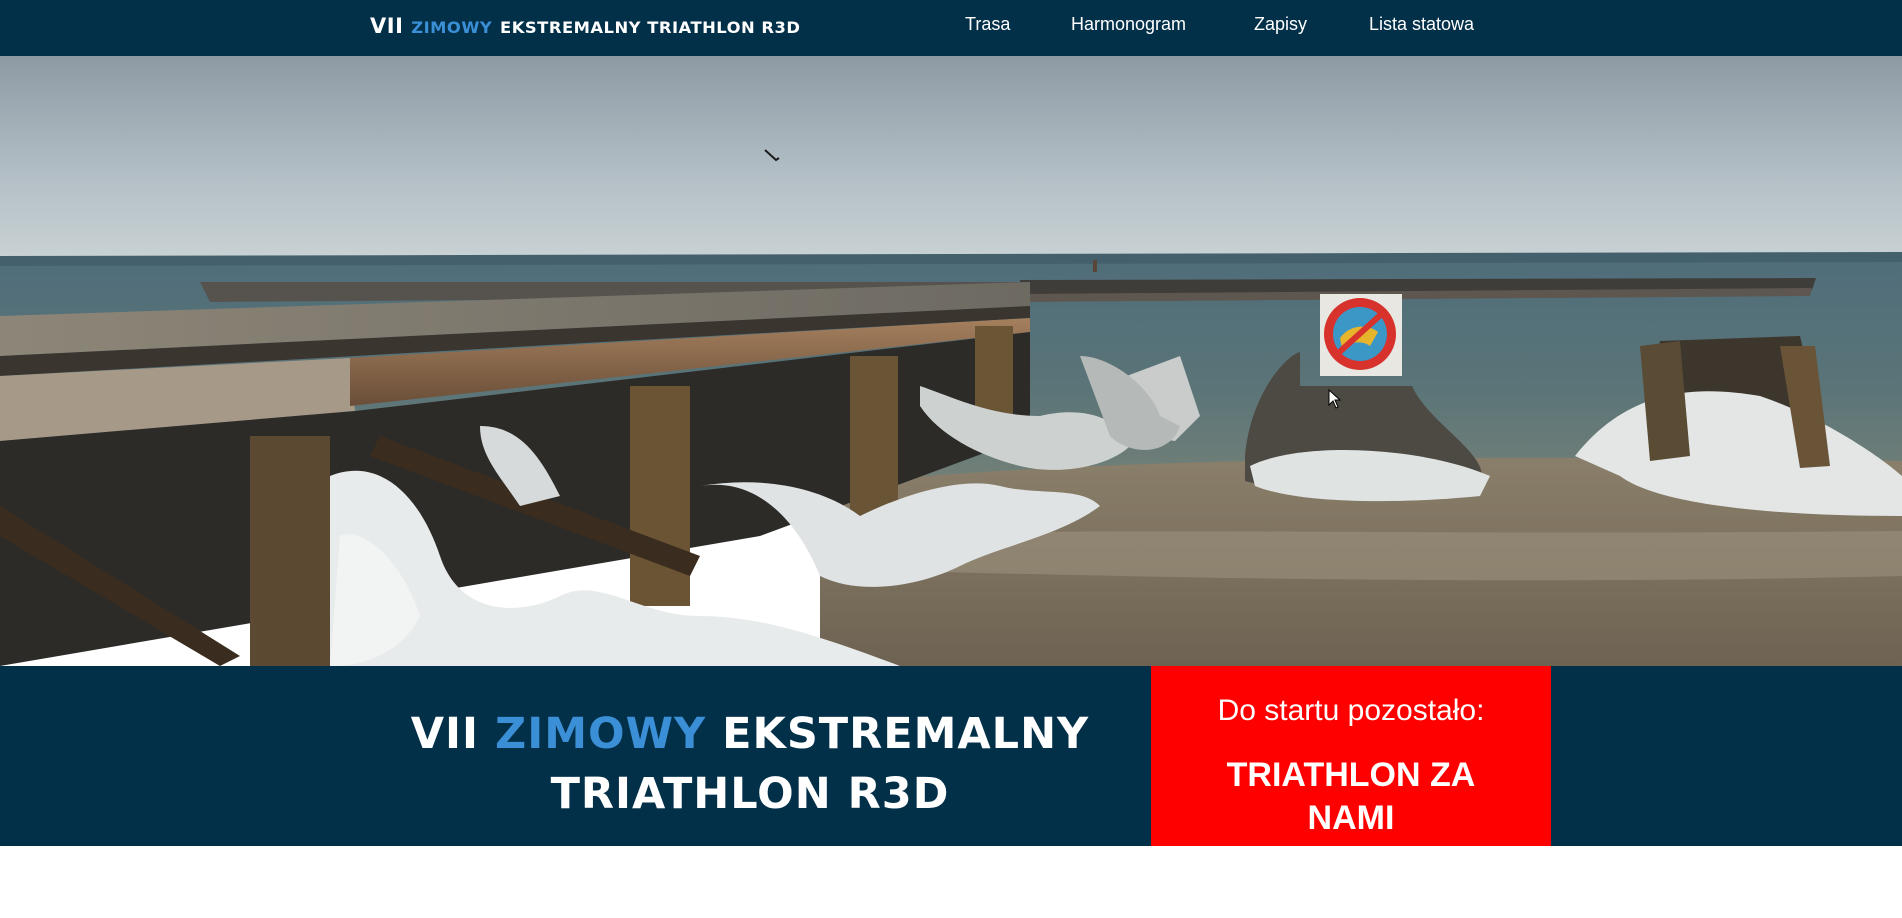 The image size is (1902, 918). I want to click on countdown-status: TRIATHLON ZA NAMI, so click(1351, 796).